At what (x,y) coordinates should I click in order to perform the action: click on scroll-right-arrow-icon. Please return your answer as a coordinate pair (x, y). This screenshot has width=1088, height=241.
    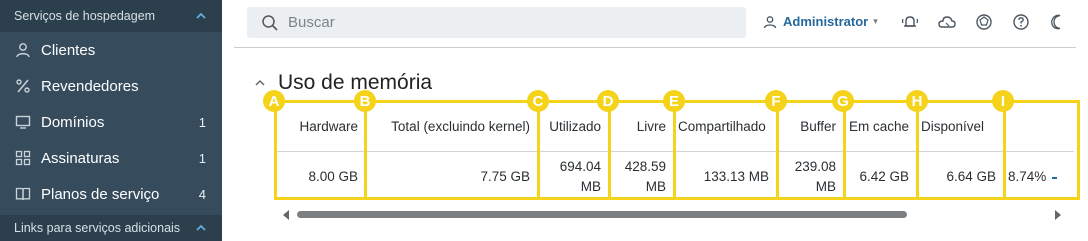
    Looking at the image, I should click on (1058, 215).